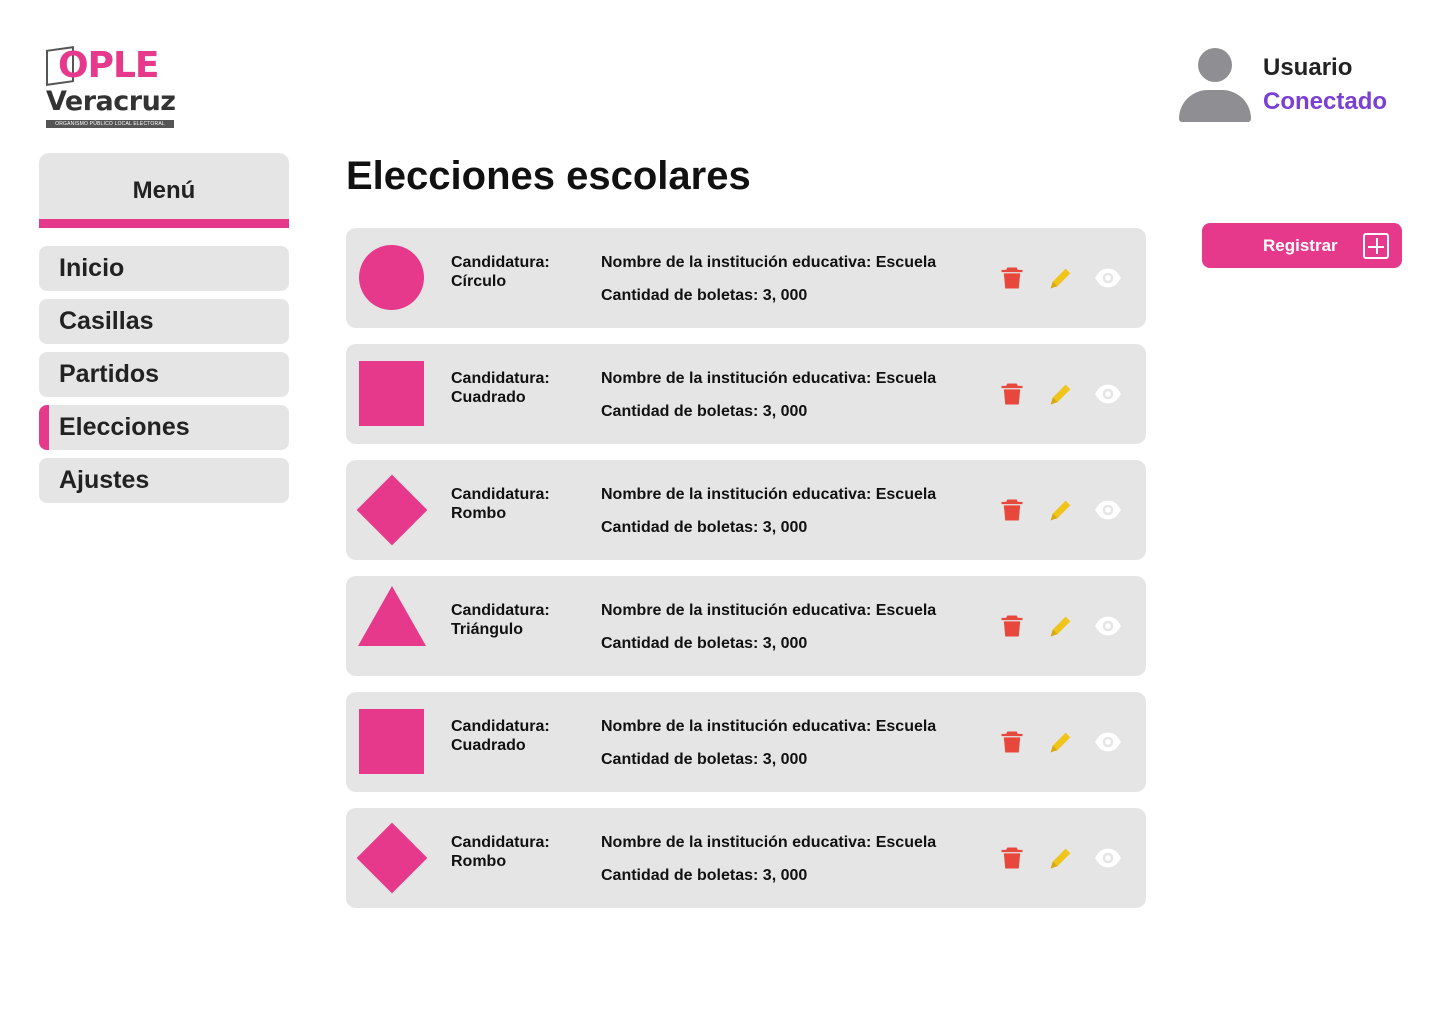 Image resolution: width=1440 pixels, height=1024 pixels. Describe the element at coordinates (1376, 246) in the screenshot. I see `plus-icon` at that location.